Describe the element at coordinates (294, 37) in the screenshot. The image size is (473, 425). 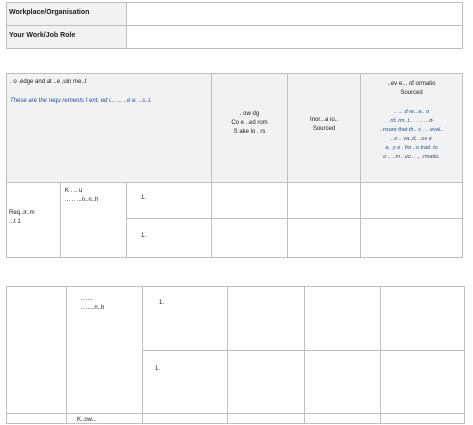
I see `job-role-field` at that location.